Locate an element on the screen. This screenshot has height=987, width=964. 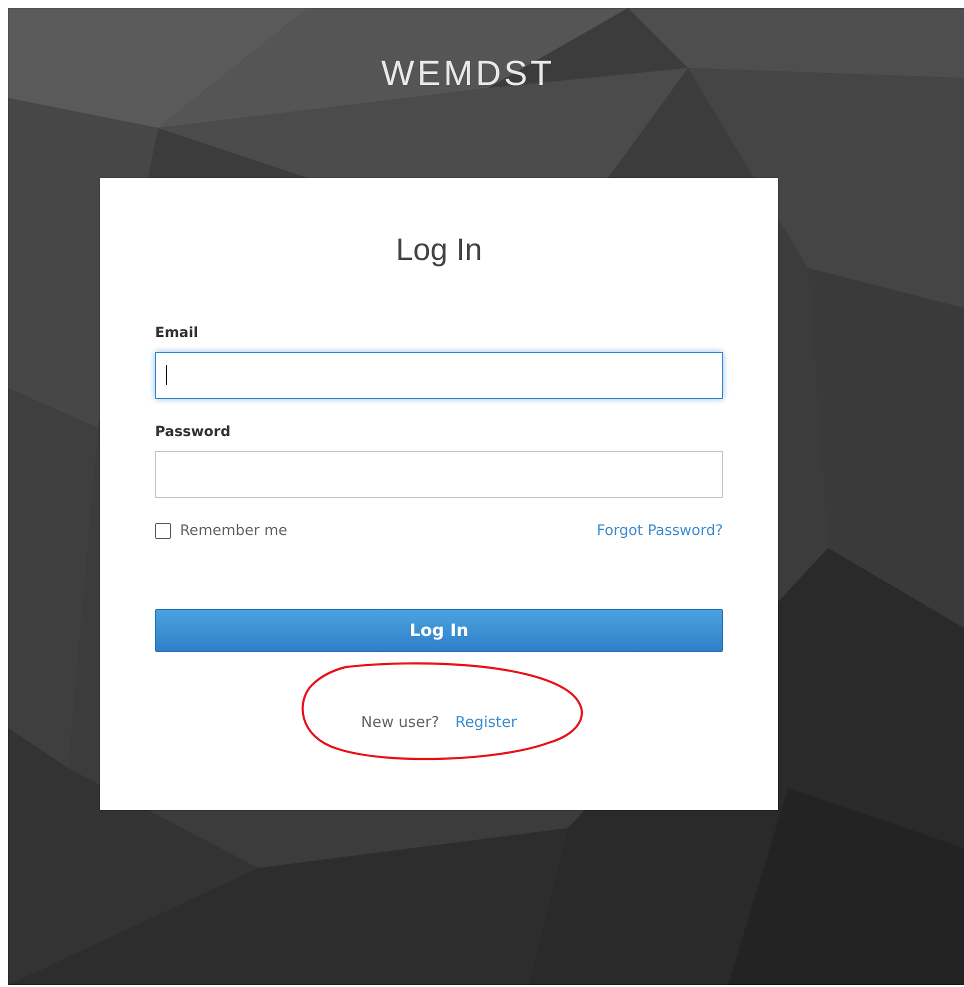
field-label: Email is located at coordinates (176, 333).